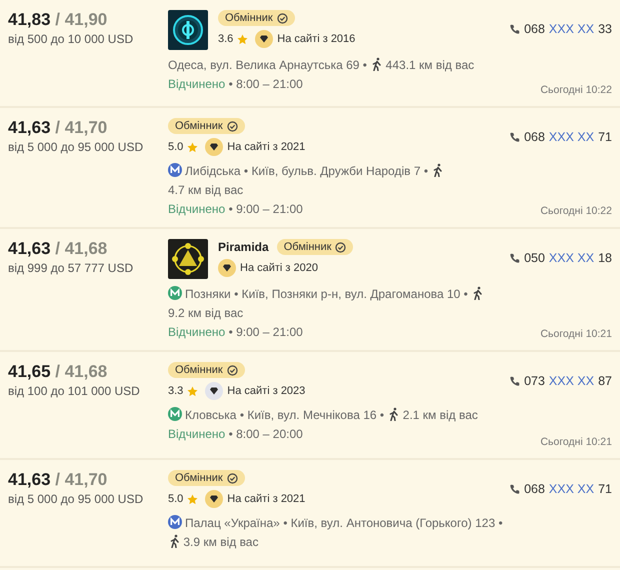  What do you see at coordinates (534, 258) in the screenshot?
I see `phone-prefix: 050` at bounding box center [534, 258].